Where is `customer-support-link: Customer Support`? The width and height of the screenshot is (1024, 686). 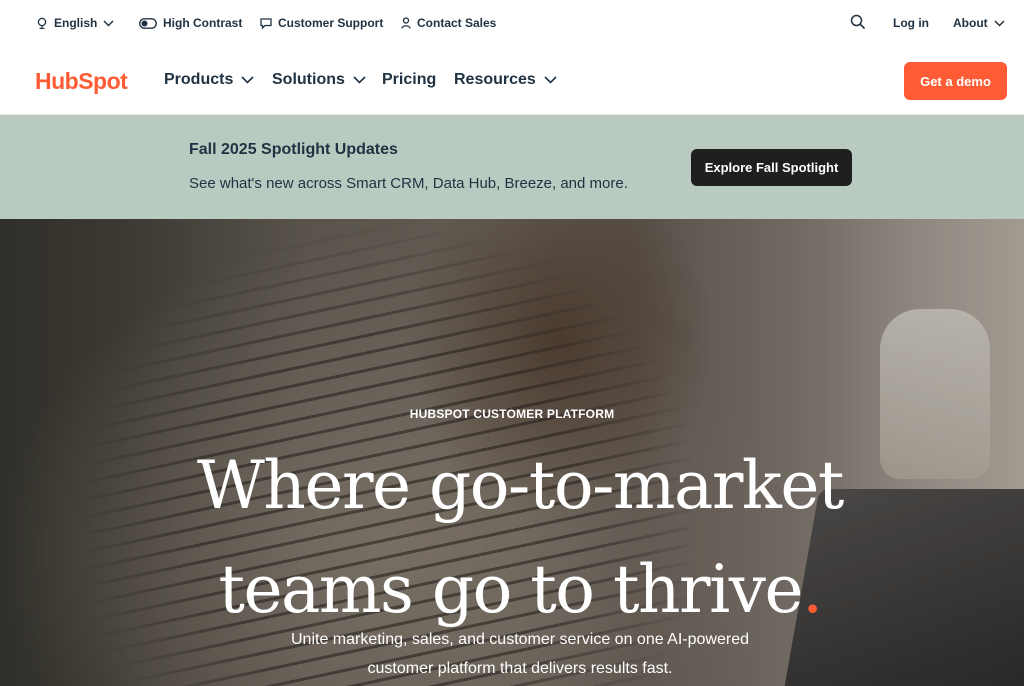 customer-support-link: Customer Support is located at coordinates (321, 23).